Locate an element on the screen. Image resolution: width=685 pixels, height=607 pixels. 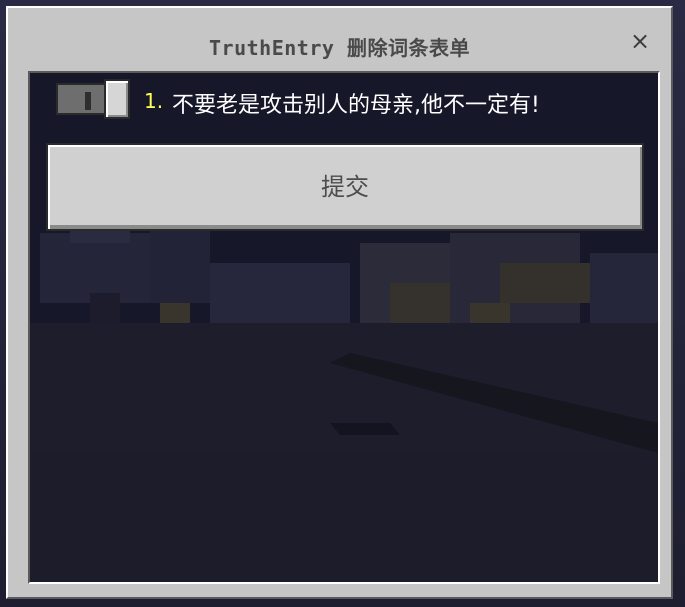
entry-row: 1. 不要老是攻击别人的母亲,他不一定有! is located at coordinates (351, 100).